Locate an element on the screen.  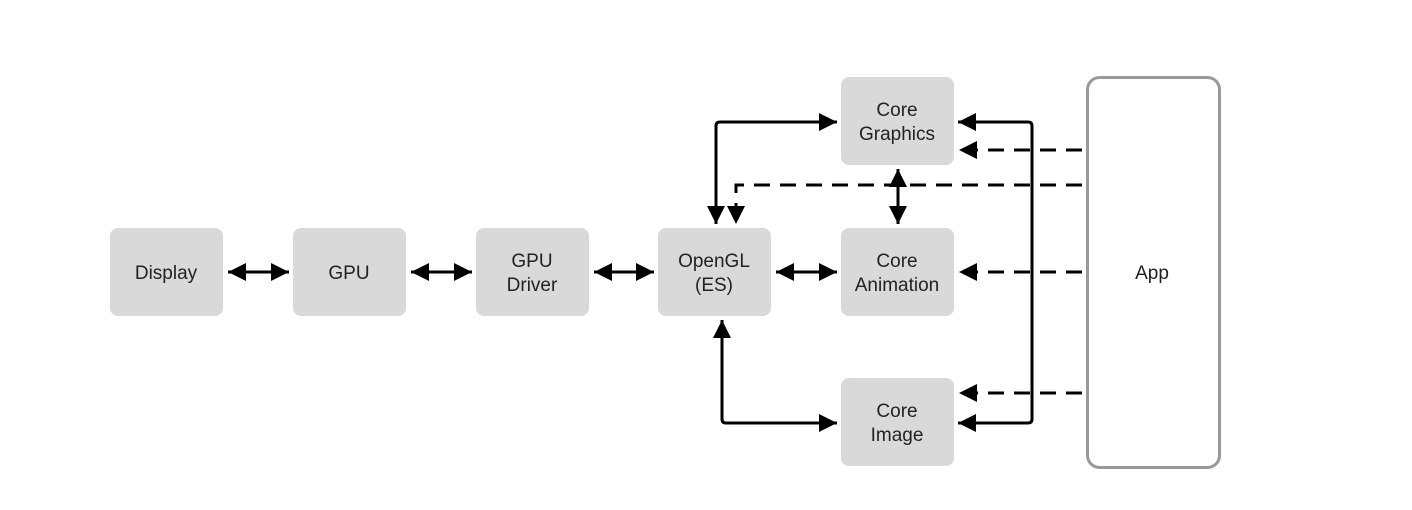
node-core-graphics: Core Graphics is located at coordinates (897, 121).